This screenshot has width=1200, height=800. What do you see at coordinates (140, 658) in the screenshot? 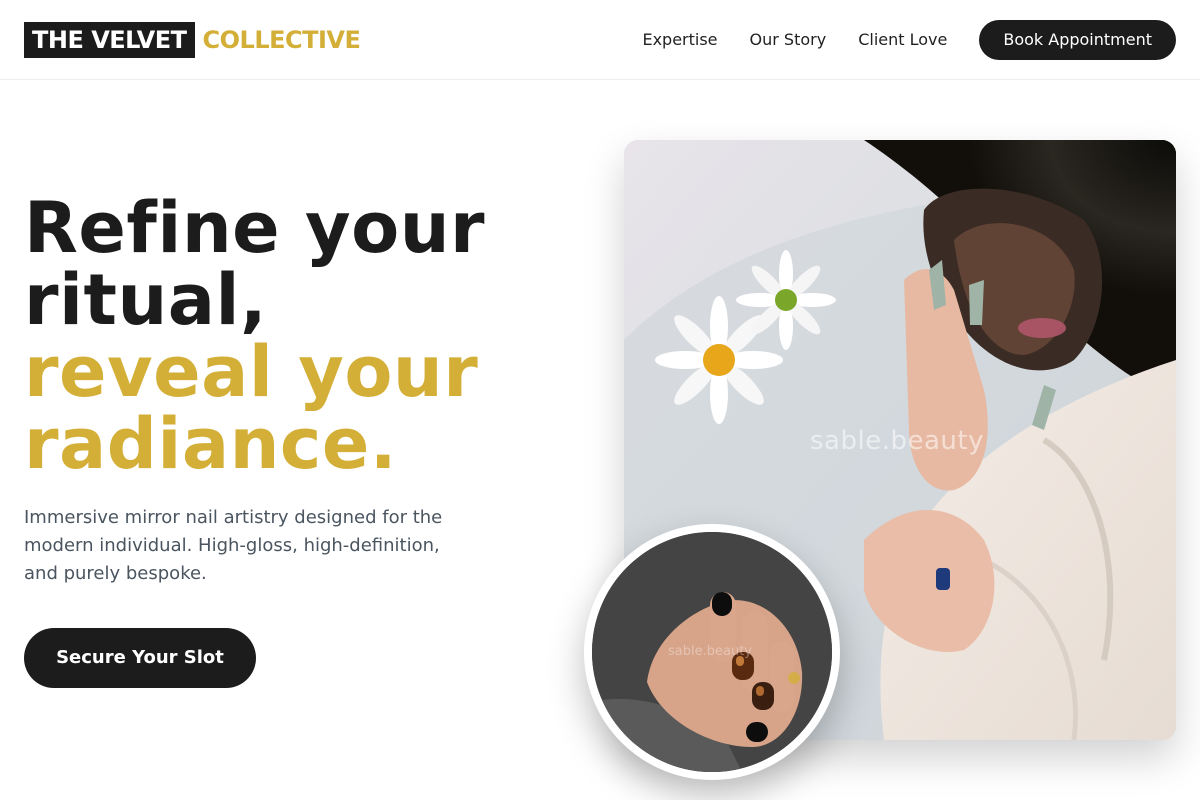
I see `secure-your-slot-button: Secure Your Slot` at bounding box center [140, 658].